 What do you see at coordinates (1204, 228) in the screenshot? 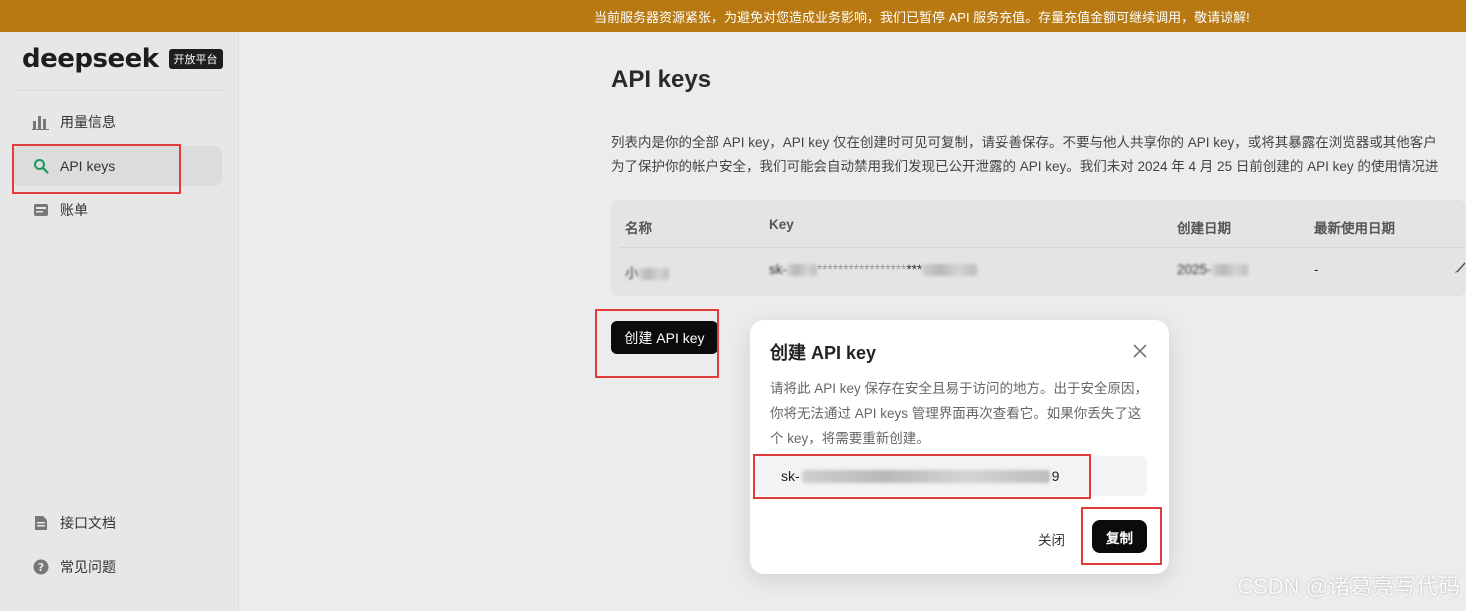
I see `column-header-created: 创建日期` at bounding box center [1204, 228].